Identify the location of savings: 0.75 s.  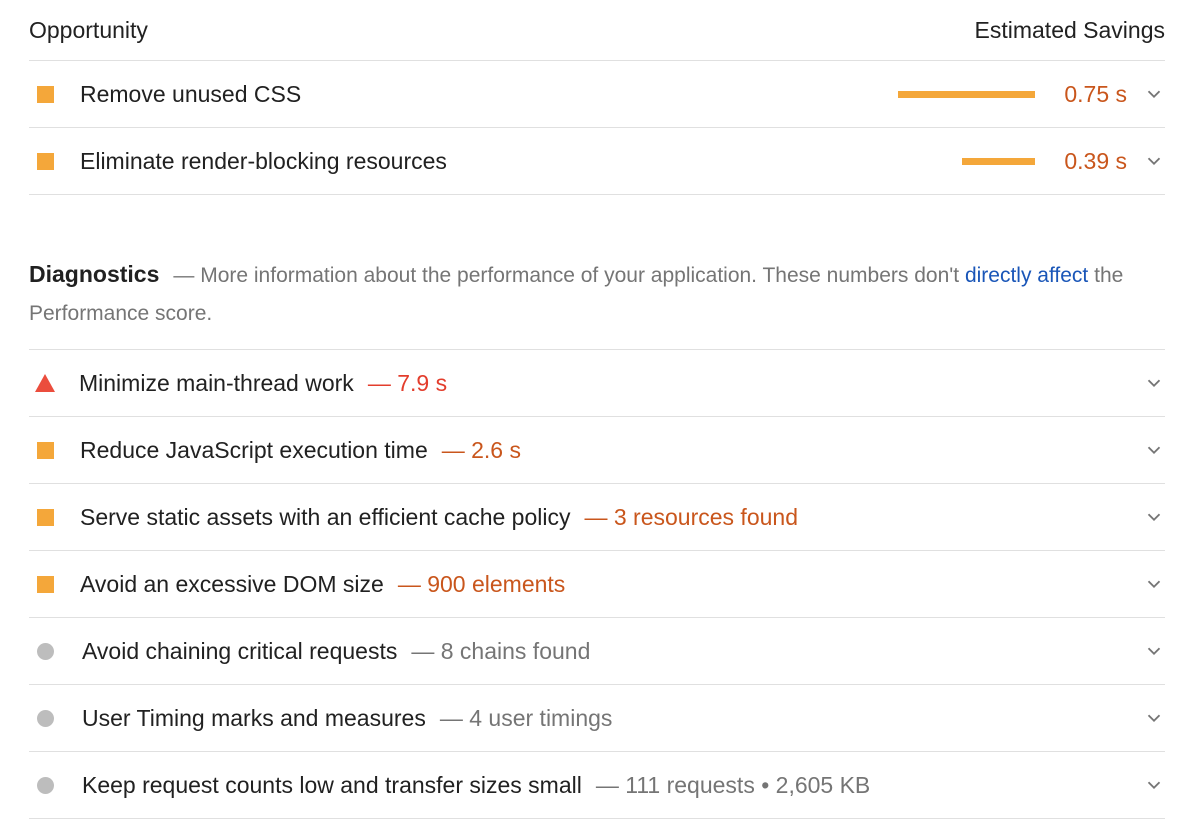
(1012, 94).